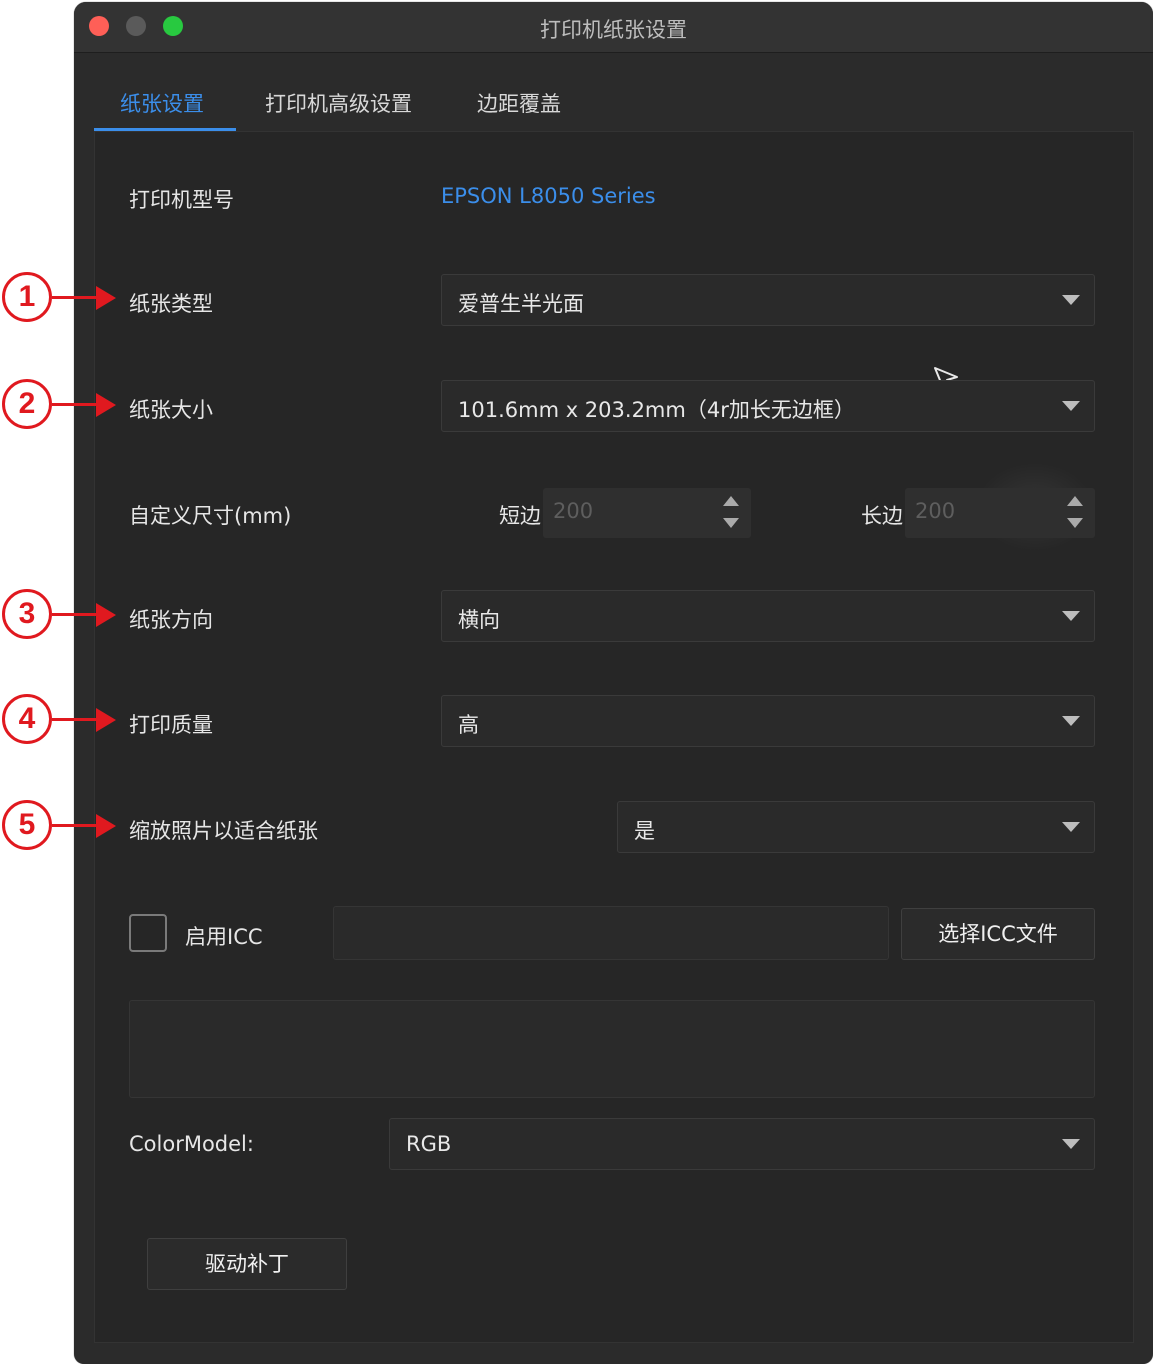  Describe the element at coordinates (224, 937) in the screenshot. I see `enable-icc-label: 启用ICC` at that location.